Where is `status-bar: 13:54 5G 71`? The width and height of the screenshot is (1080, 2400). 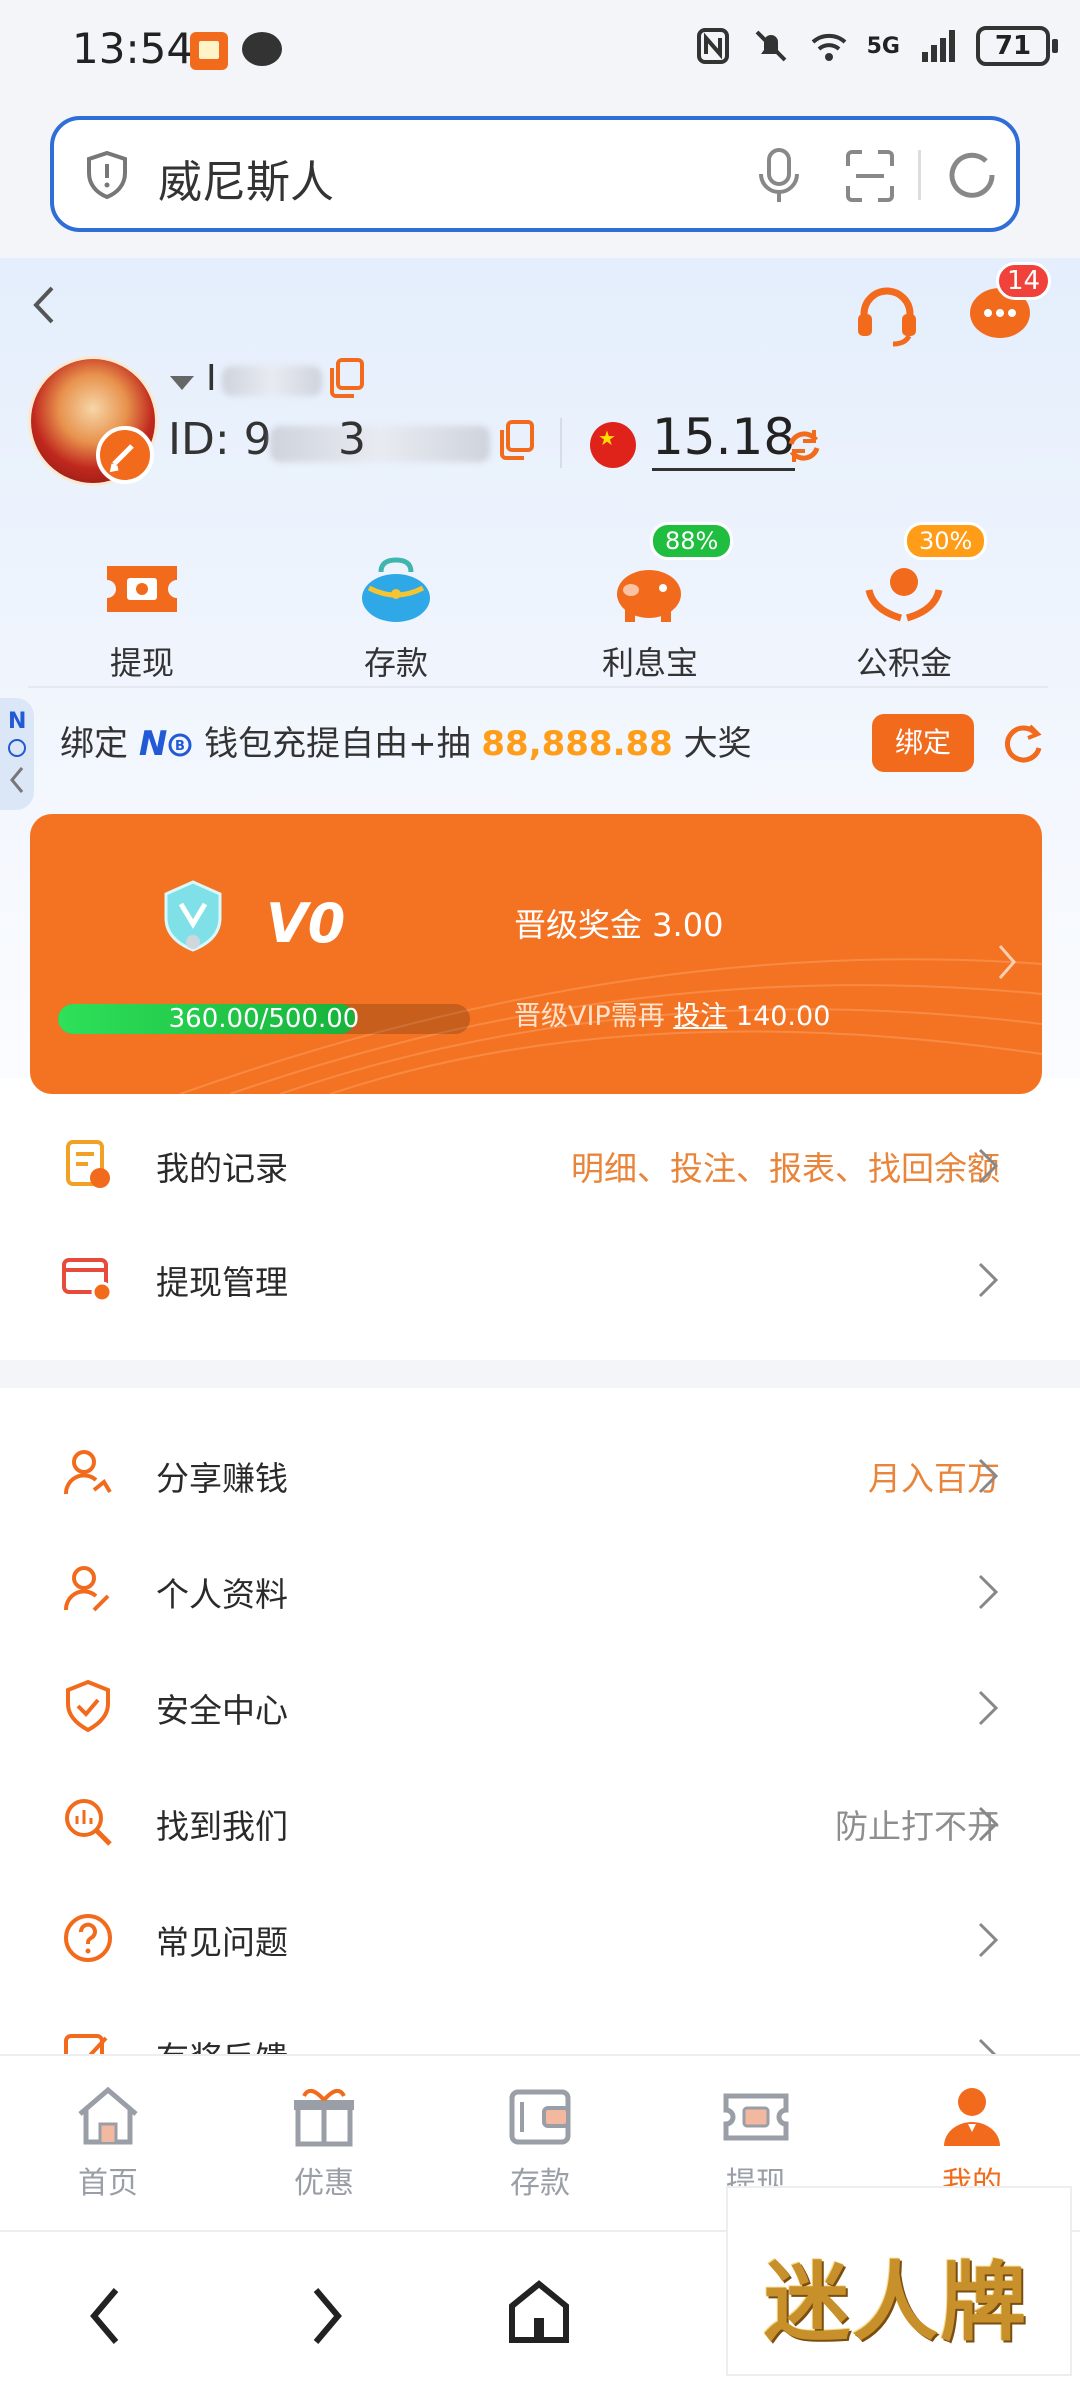 status-bar: 13:54 5G 71 is located at coordinates (540, 50).